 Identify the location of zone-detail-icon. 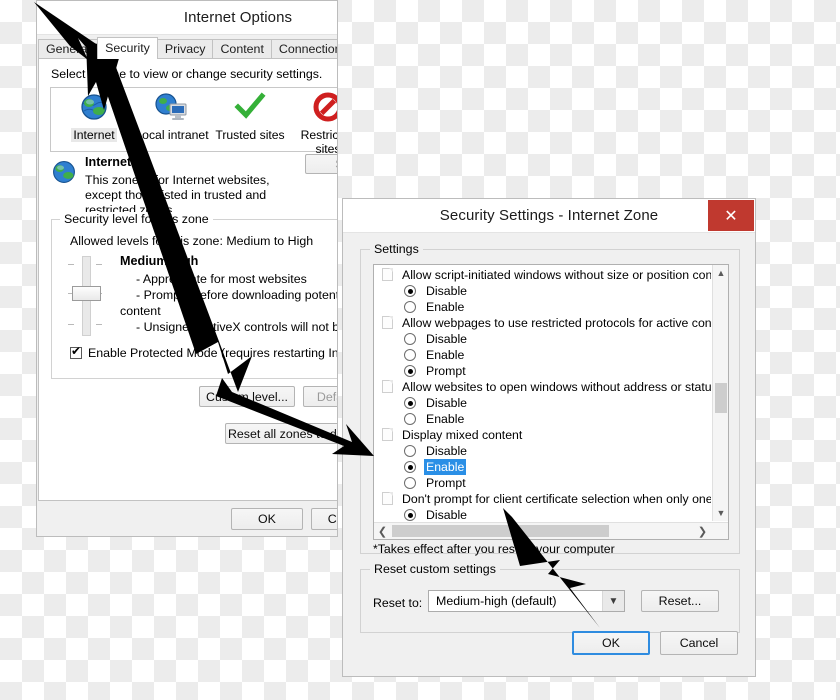
(64, 174).